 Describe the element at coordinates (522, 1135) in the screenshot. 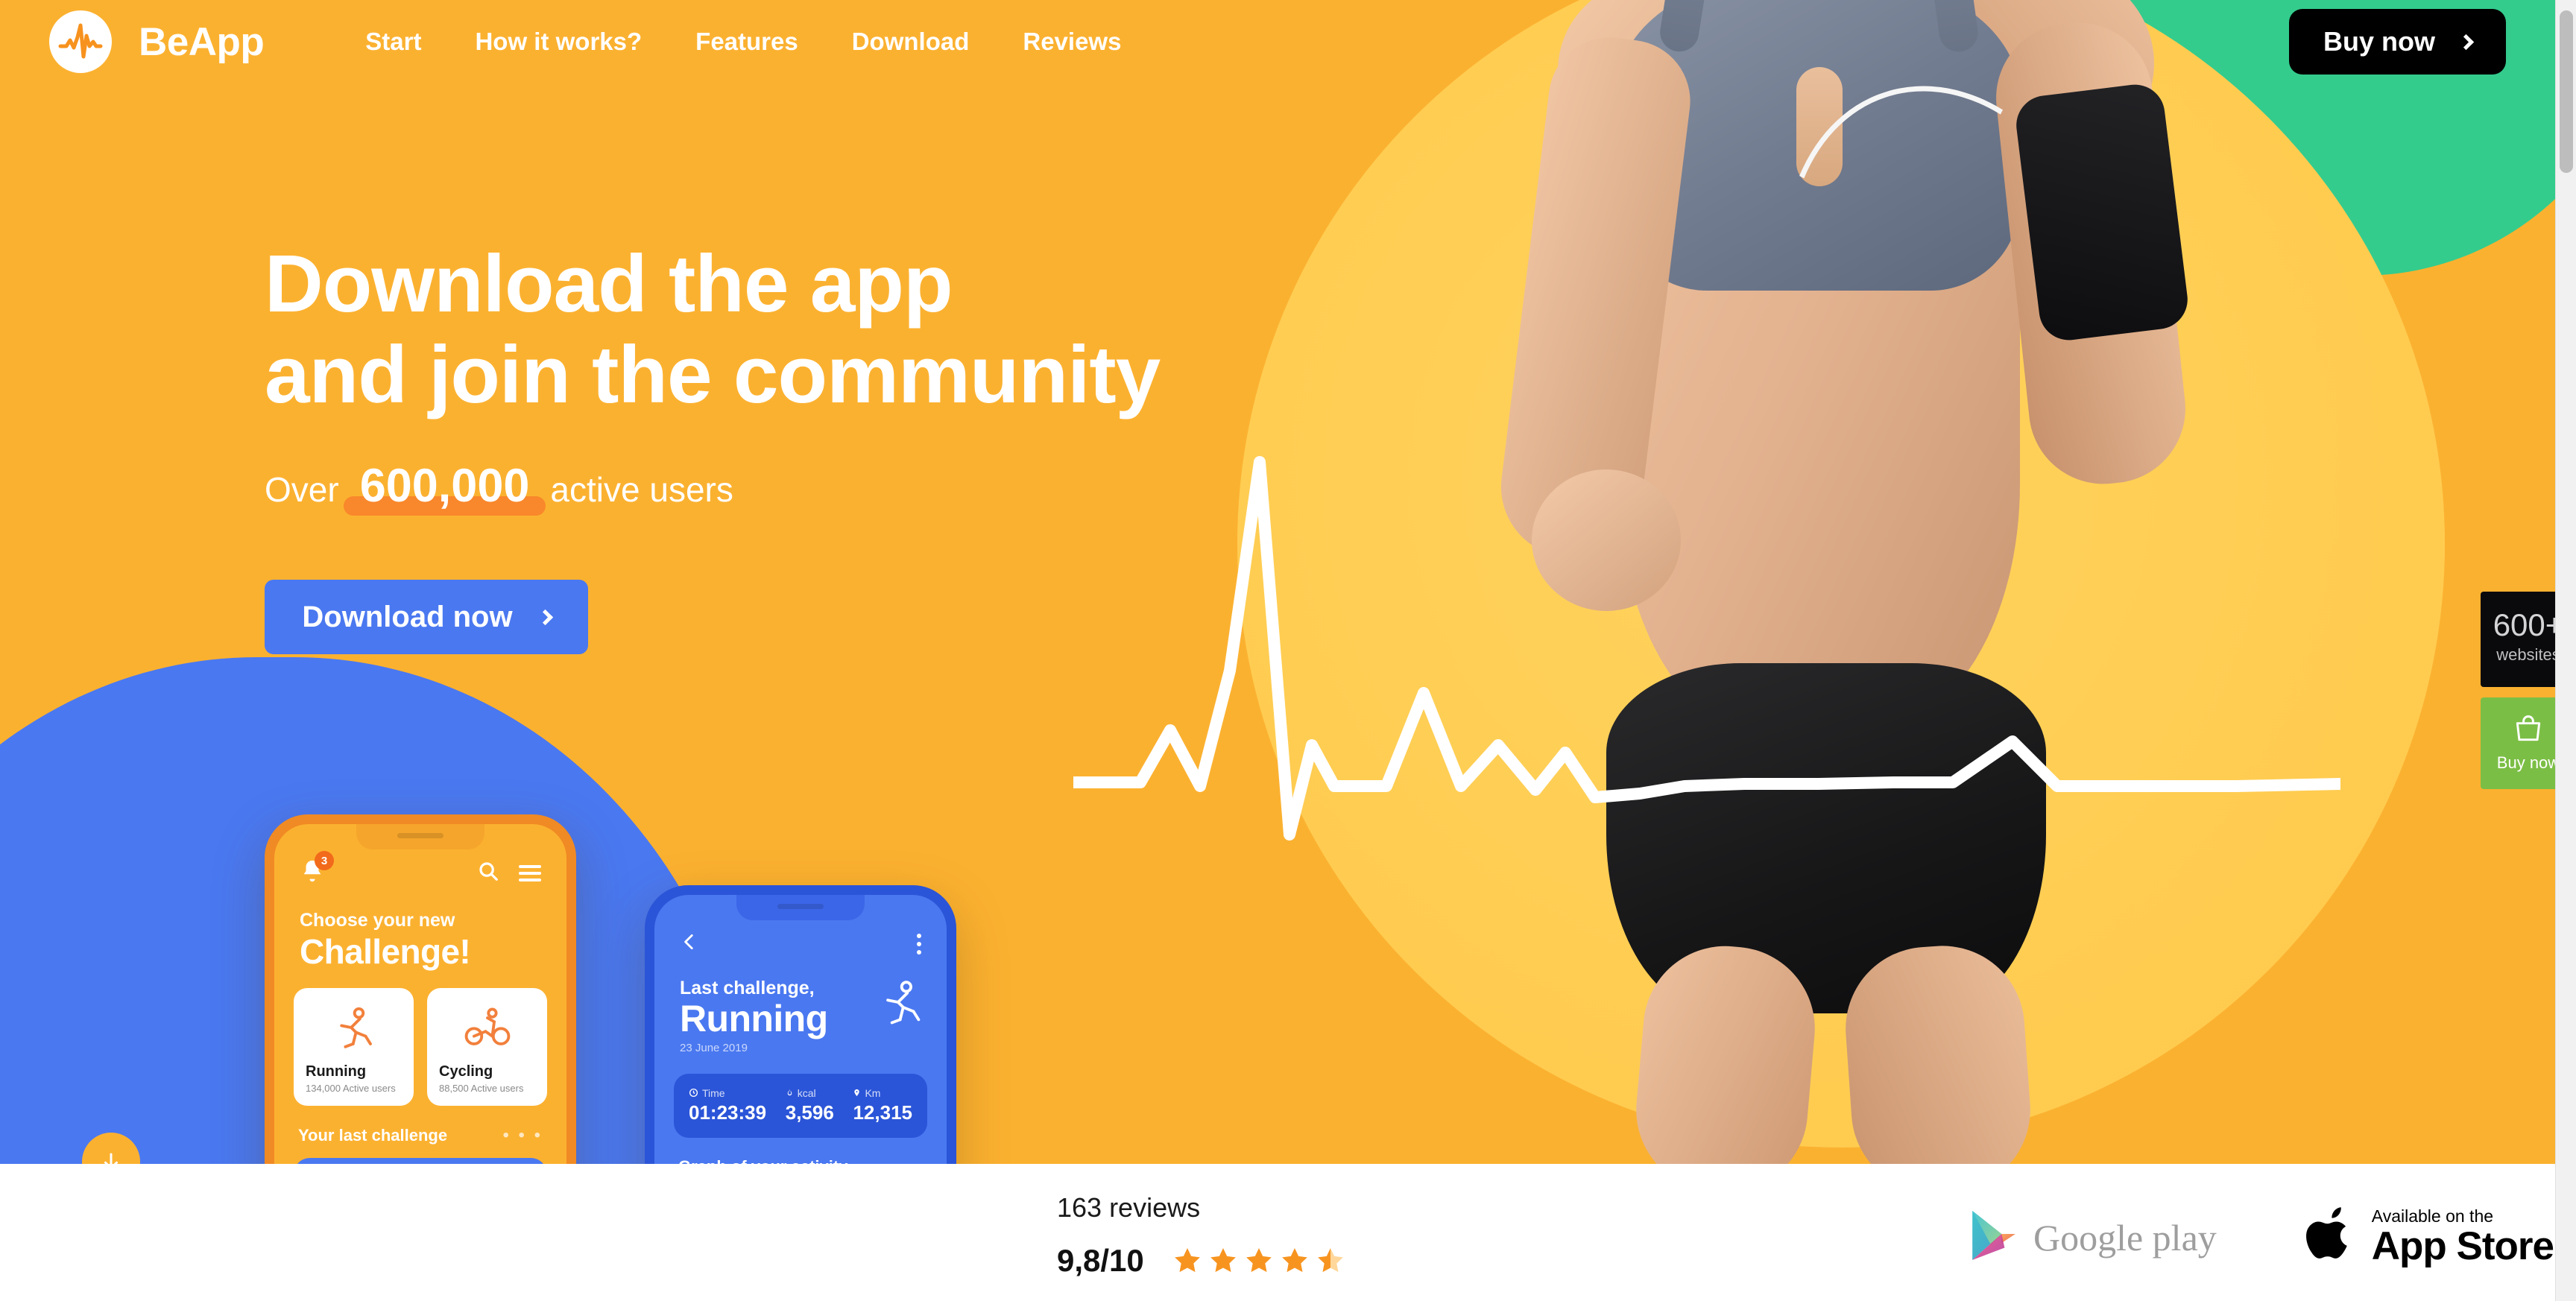

I see `more-options-icon: • • •` at that location.